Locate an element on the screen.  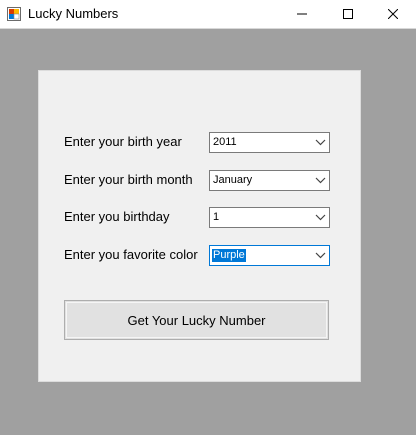
maximize-icon is located at coordinates (348, 14).